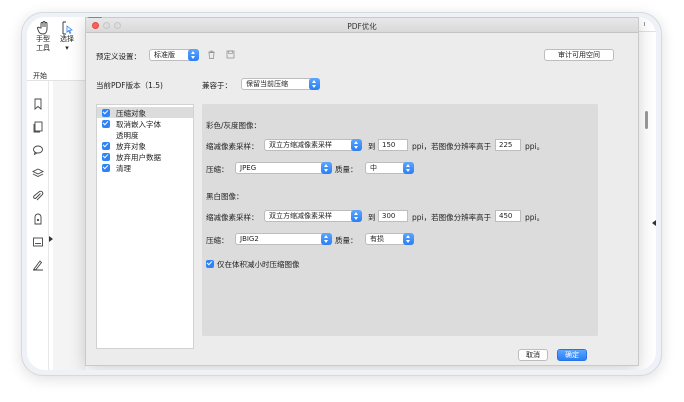 The height and width of the screenshot is (402, 684). I want to click on hand-tool-label-1: 手型, so click(43, 39).